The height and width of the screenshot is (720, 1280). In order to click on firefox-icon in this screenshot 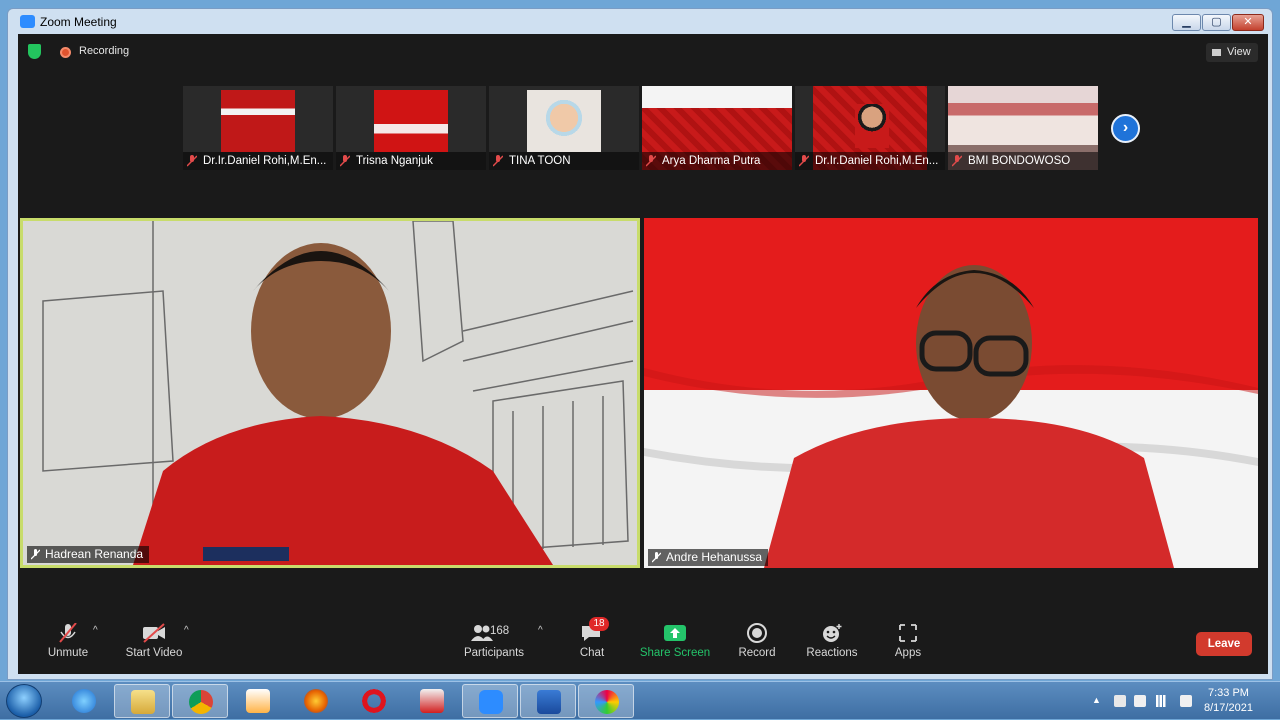, I will do `click(316, 701)`.